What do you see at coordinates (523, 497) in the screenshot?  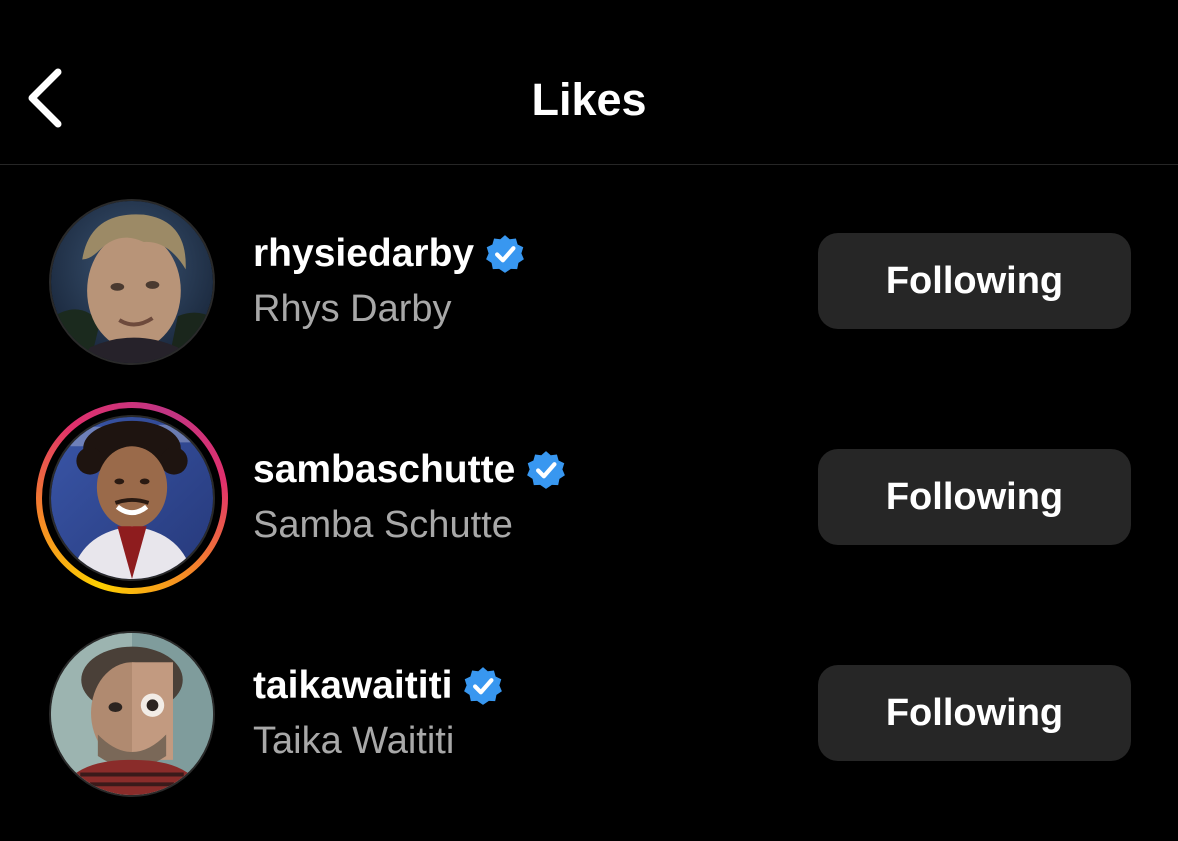 I see `user-names: sambaschutte Samba Schutte` at bounding box center [523, 497].